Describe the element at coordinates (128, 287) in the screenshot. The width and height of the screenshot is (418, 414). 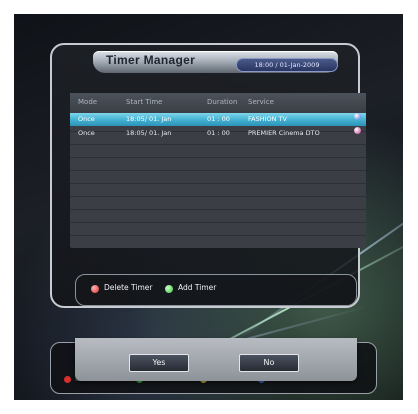
I see `delete-timer-label: Delete Timer` at that location.